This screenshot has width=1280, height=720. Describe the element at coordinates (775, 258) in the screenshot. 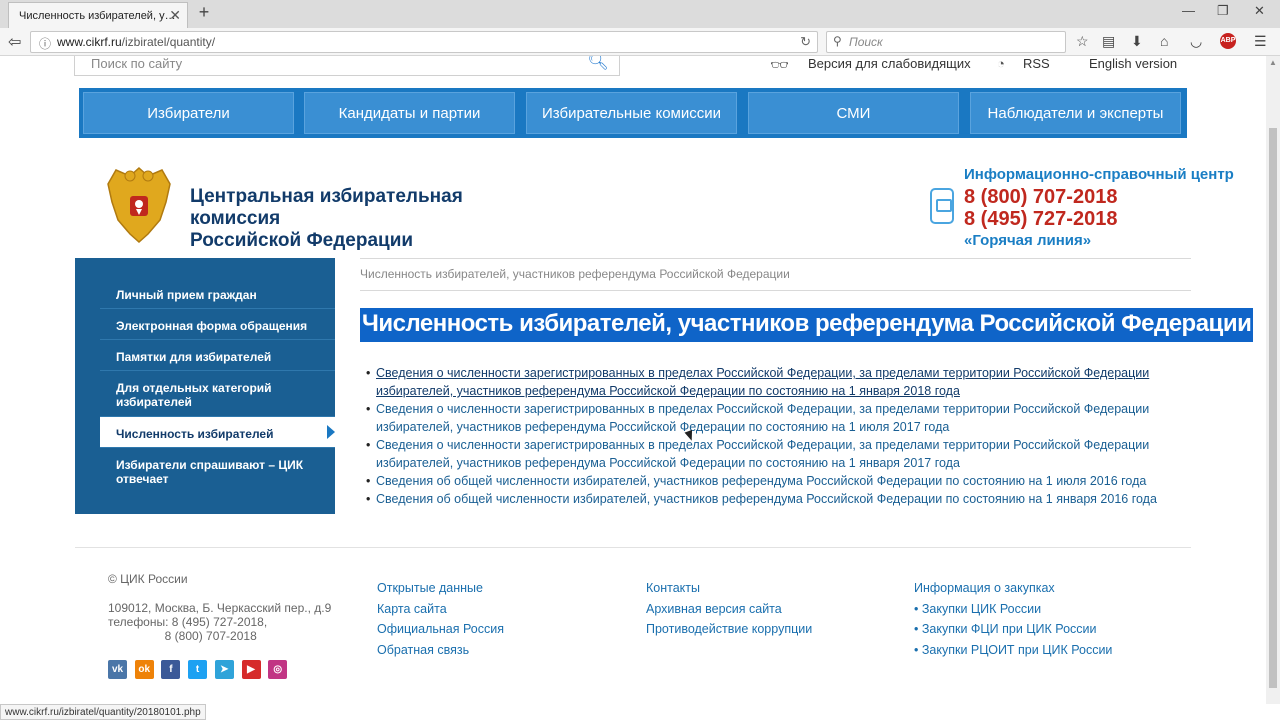

I see `divider` at that location.